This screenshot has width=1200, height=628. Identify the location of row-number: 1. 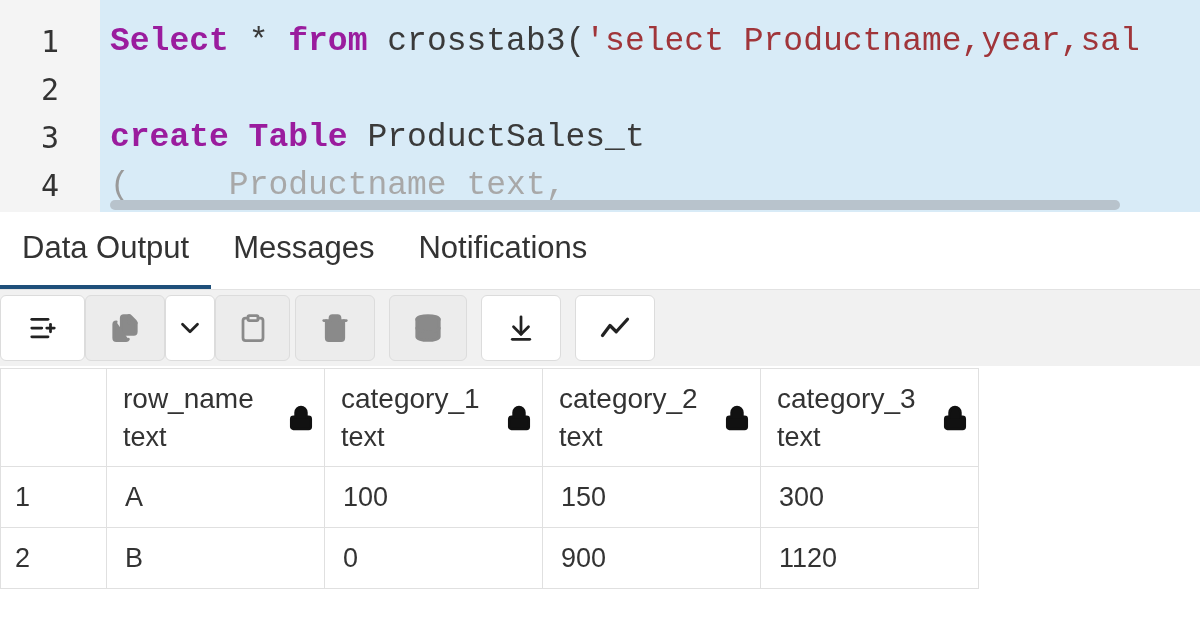
(53, 497).